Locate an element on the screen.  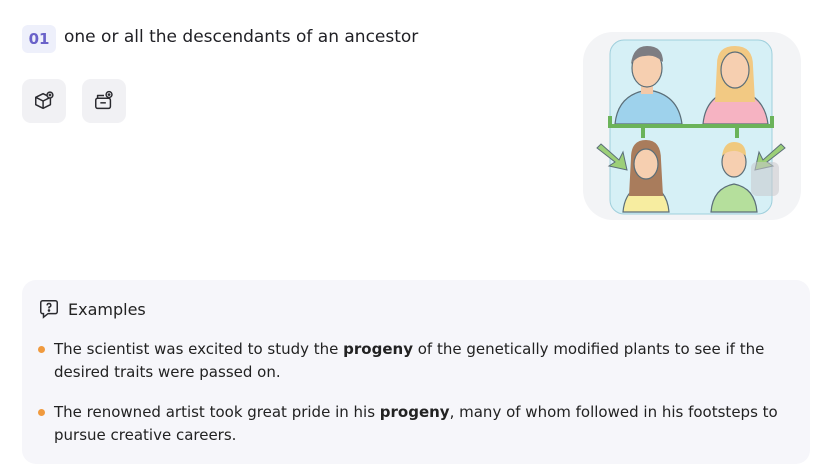
save-to-archive-button is located at coordinates (104, 101).